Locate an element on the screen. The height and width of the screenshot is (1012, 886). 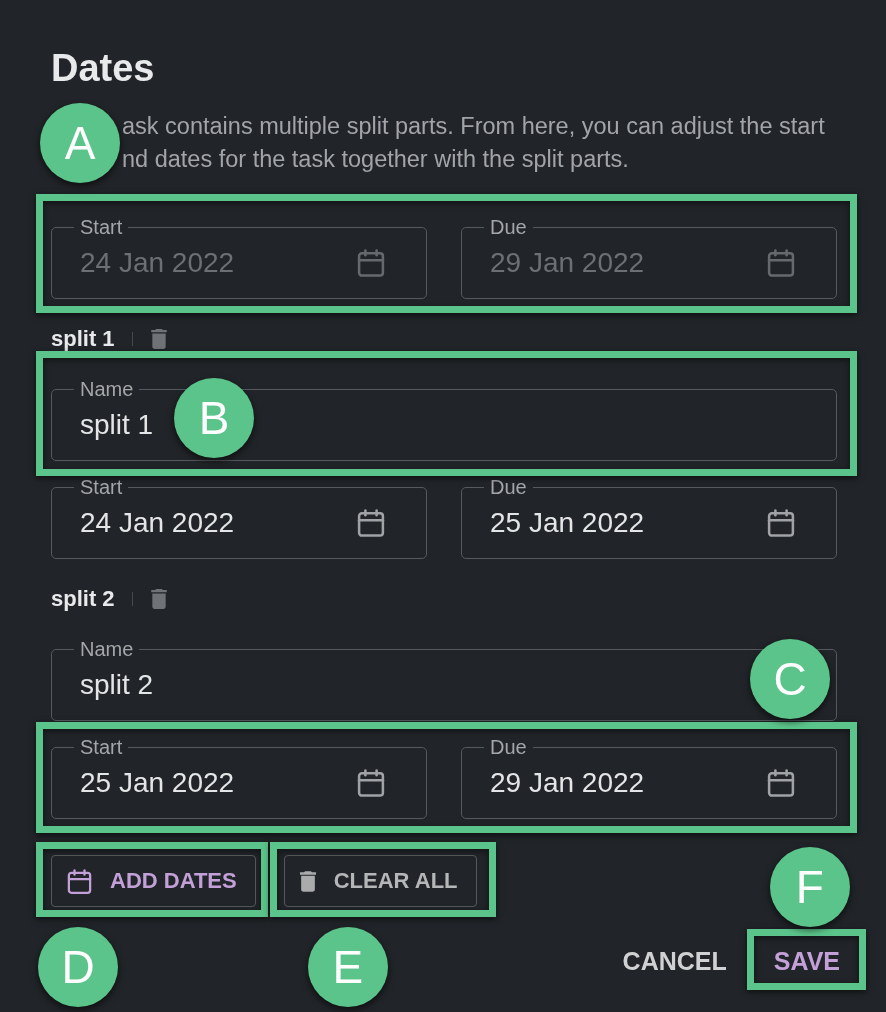
dialog-title: Dates is located at coordinates (103, 68).